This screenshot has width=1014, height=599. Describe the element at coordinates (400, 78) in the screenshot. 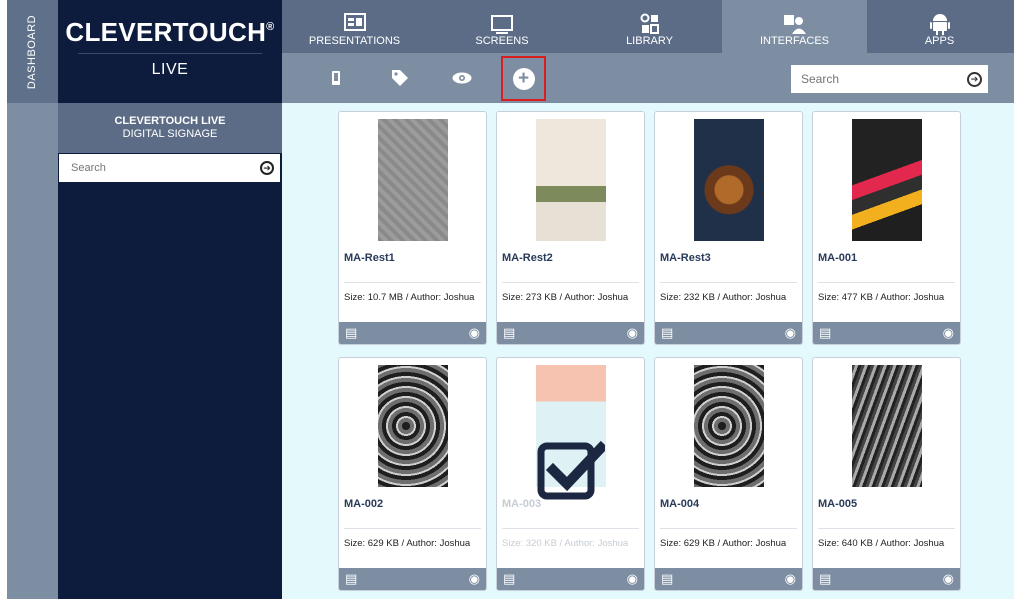

I see `tag-icon` at that location.